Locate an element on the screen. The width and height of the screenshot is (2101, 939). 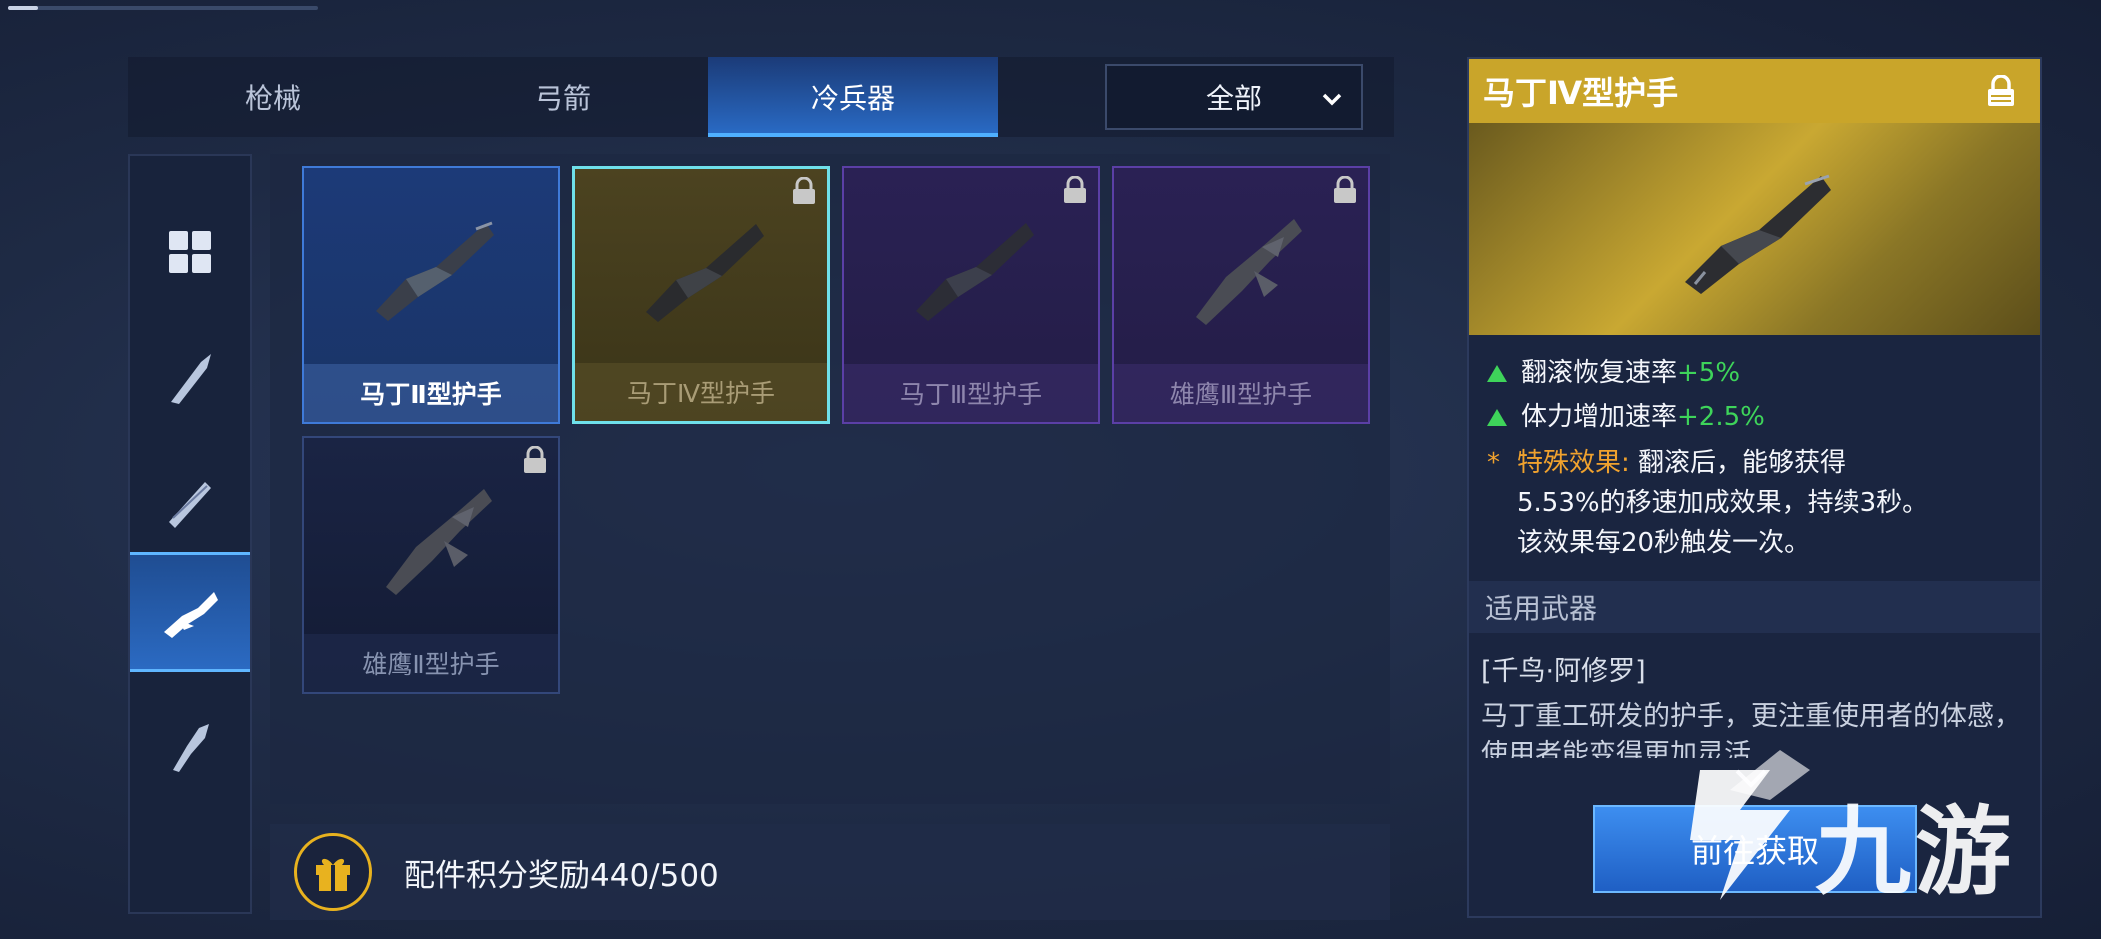
detail-handguard-art is located at coordinates (1754, 229).